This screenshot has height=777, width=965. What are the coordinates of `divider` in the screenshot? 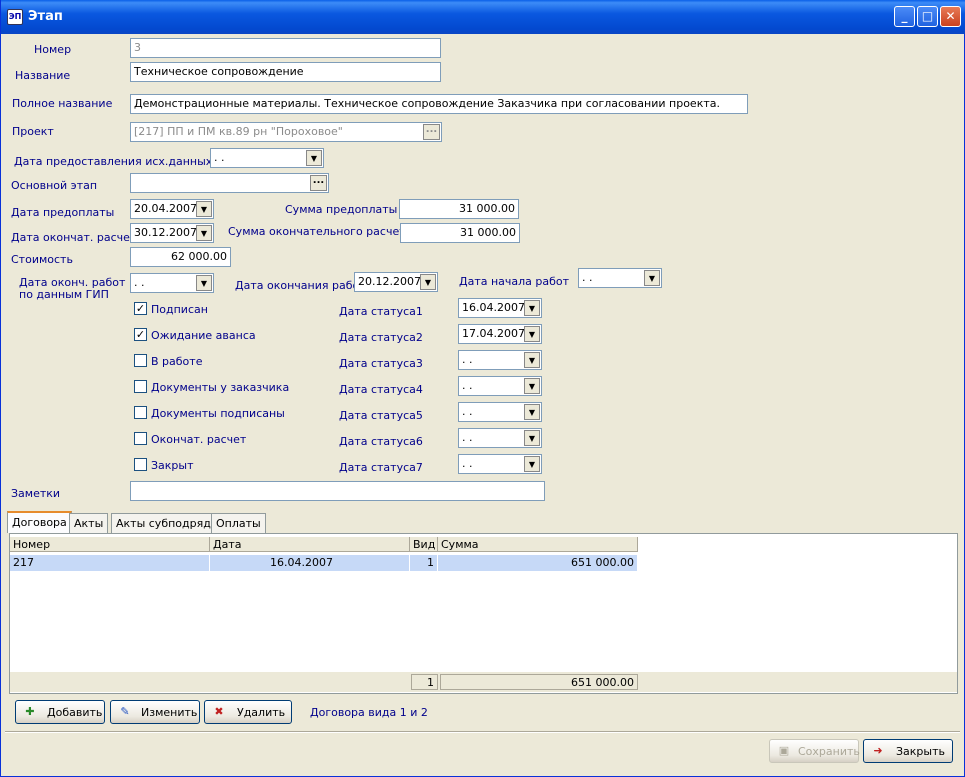 It's located at (482, 732).